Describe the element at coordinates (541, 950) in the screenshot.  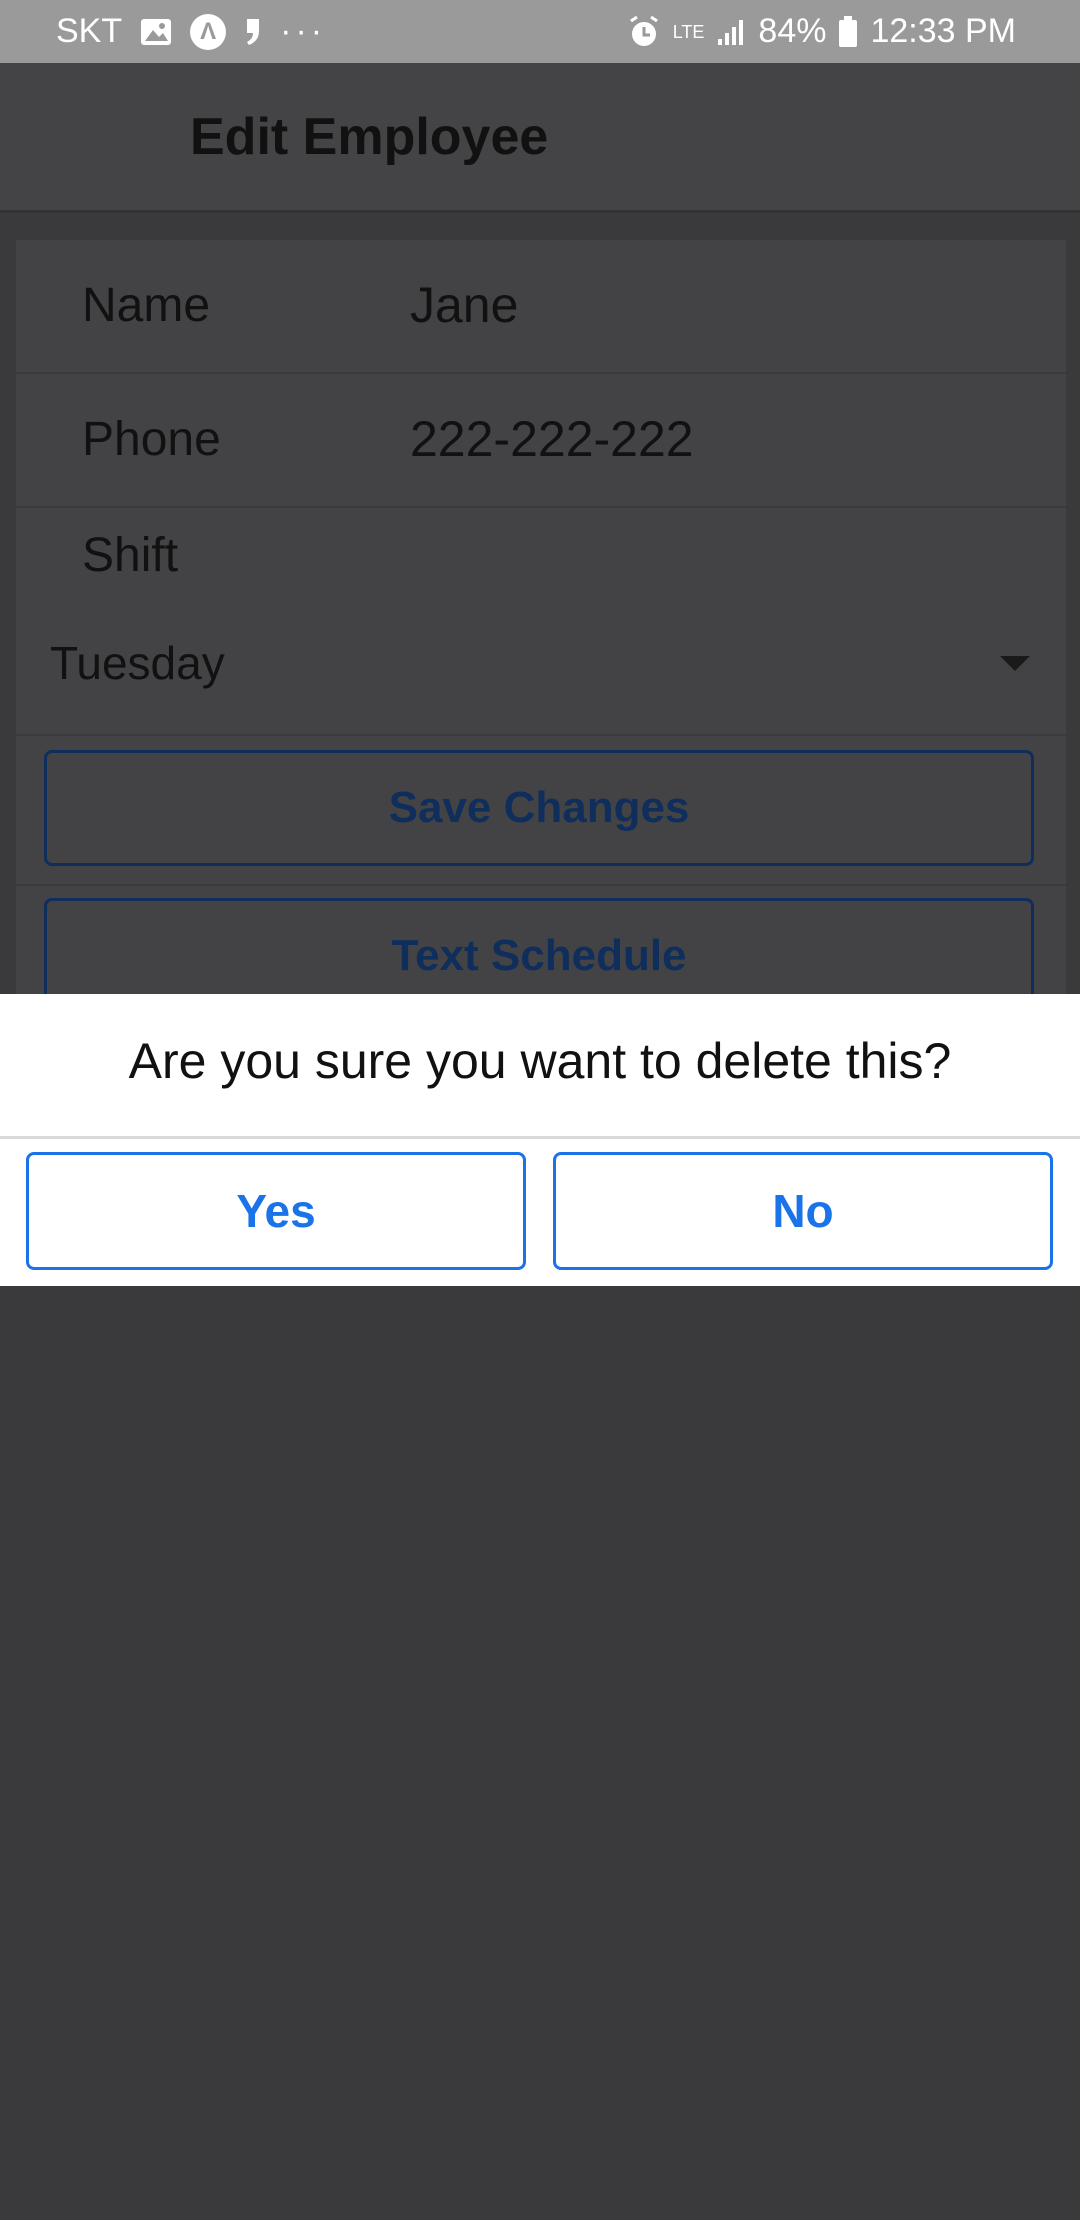
I see `text-schedule-row: Text Schedule` at that location.